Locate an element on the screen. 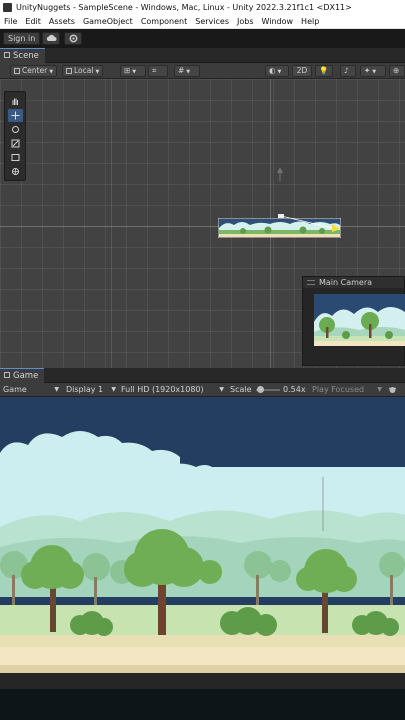  move-tool is located at coordinates (15, 115).